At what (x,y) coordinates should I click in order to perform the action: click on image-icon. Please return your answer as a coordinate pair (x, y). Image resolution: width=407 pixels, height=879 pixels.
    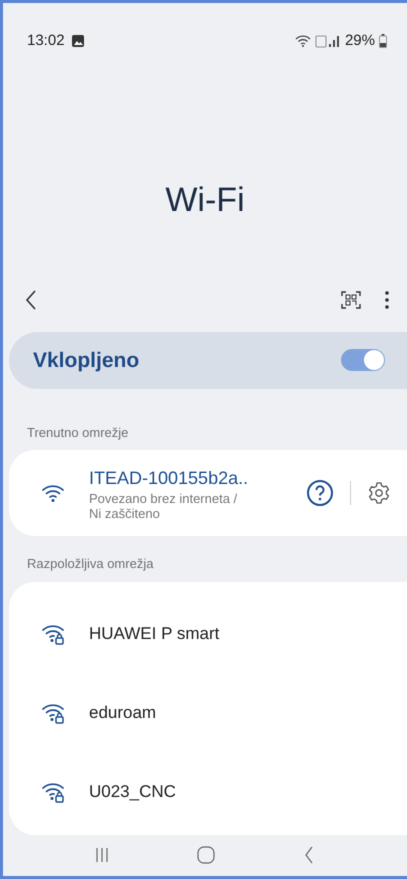
    Looking at the image, I should click on (77, 41).